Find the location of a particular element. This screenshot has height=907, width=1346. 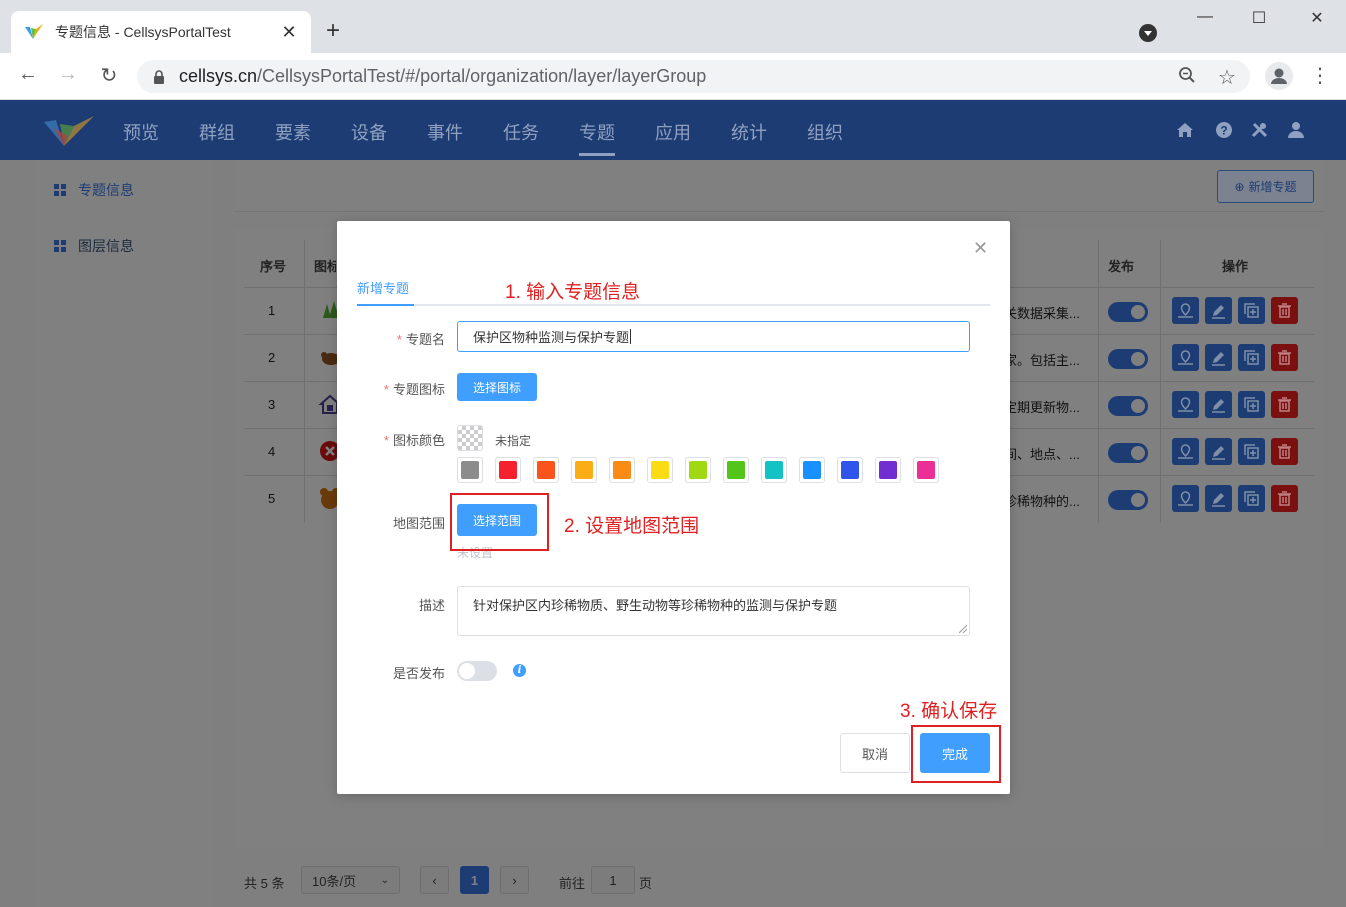

nav-item-topics: 专题 is located at coordinates (597, 139).